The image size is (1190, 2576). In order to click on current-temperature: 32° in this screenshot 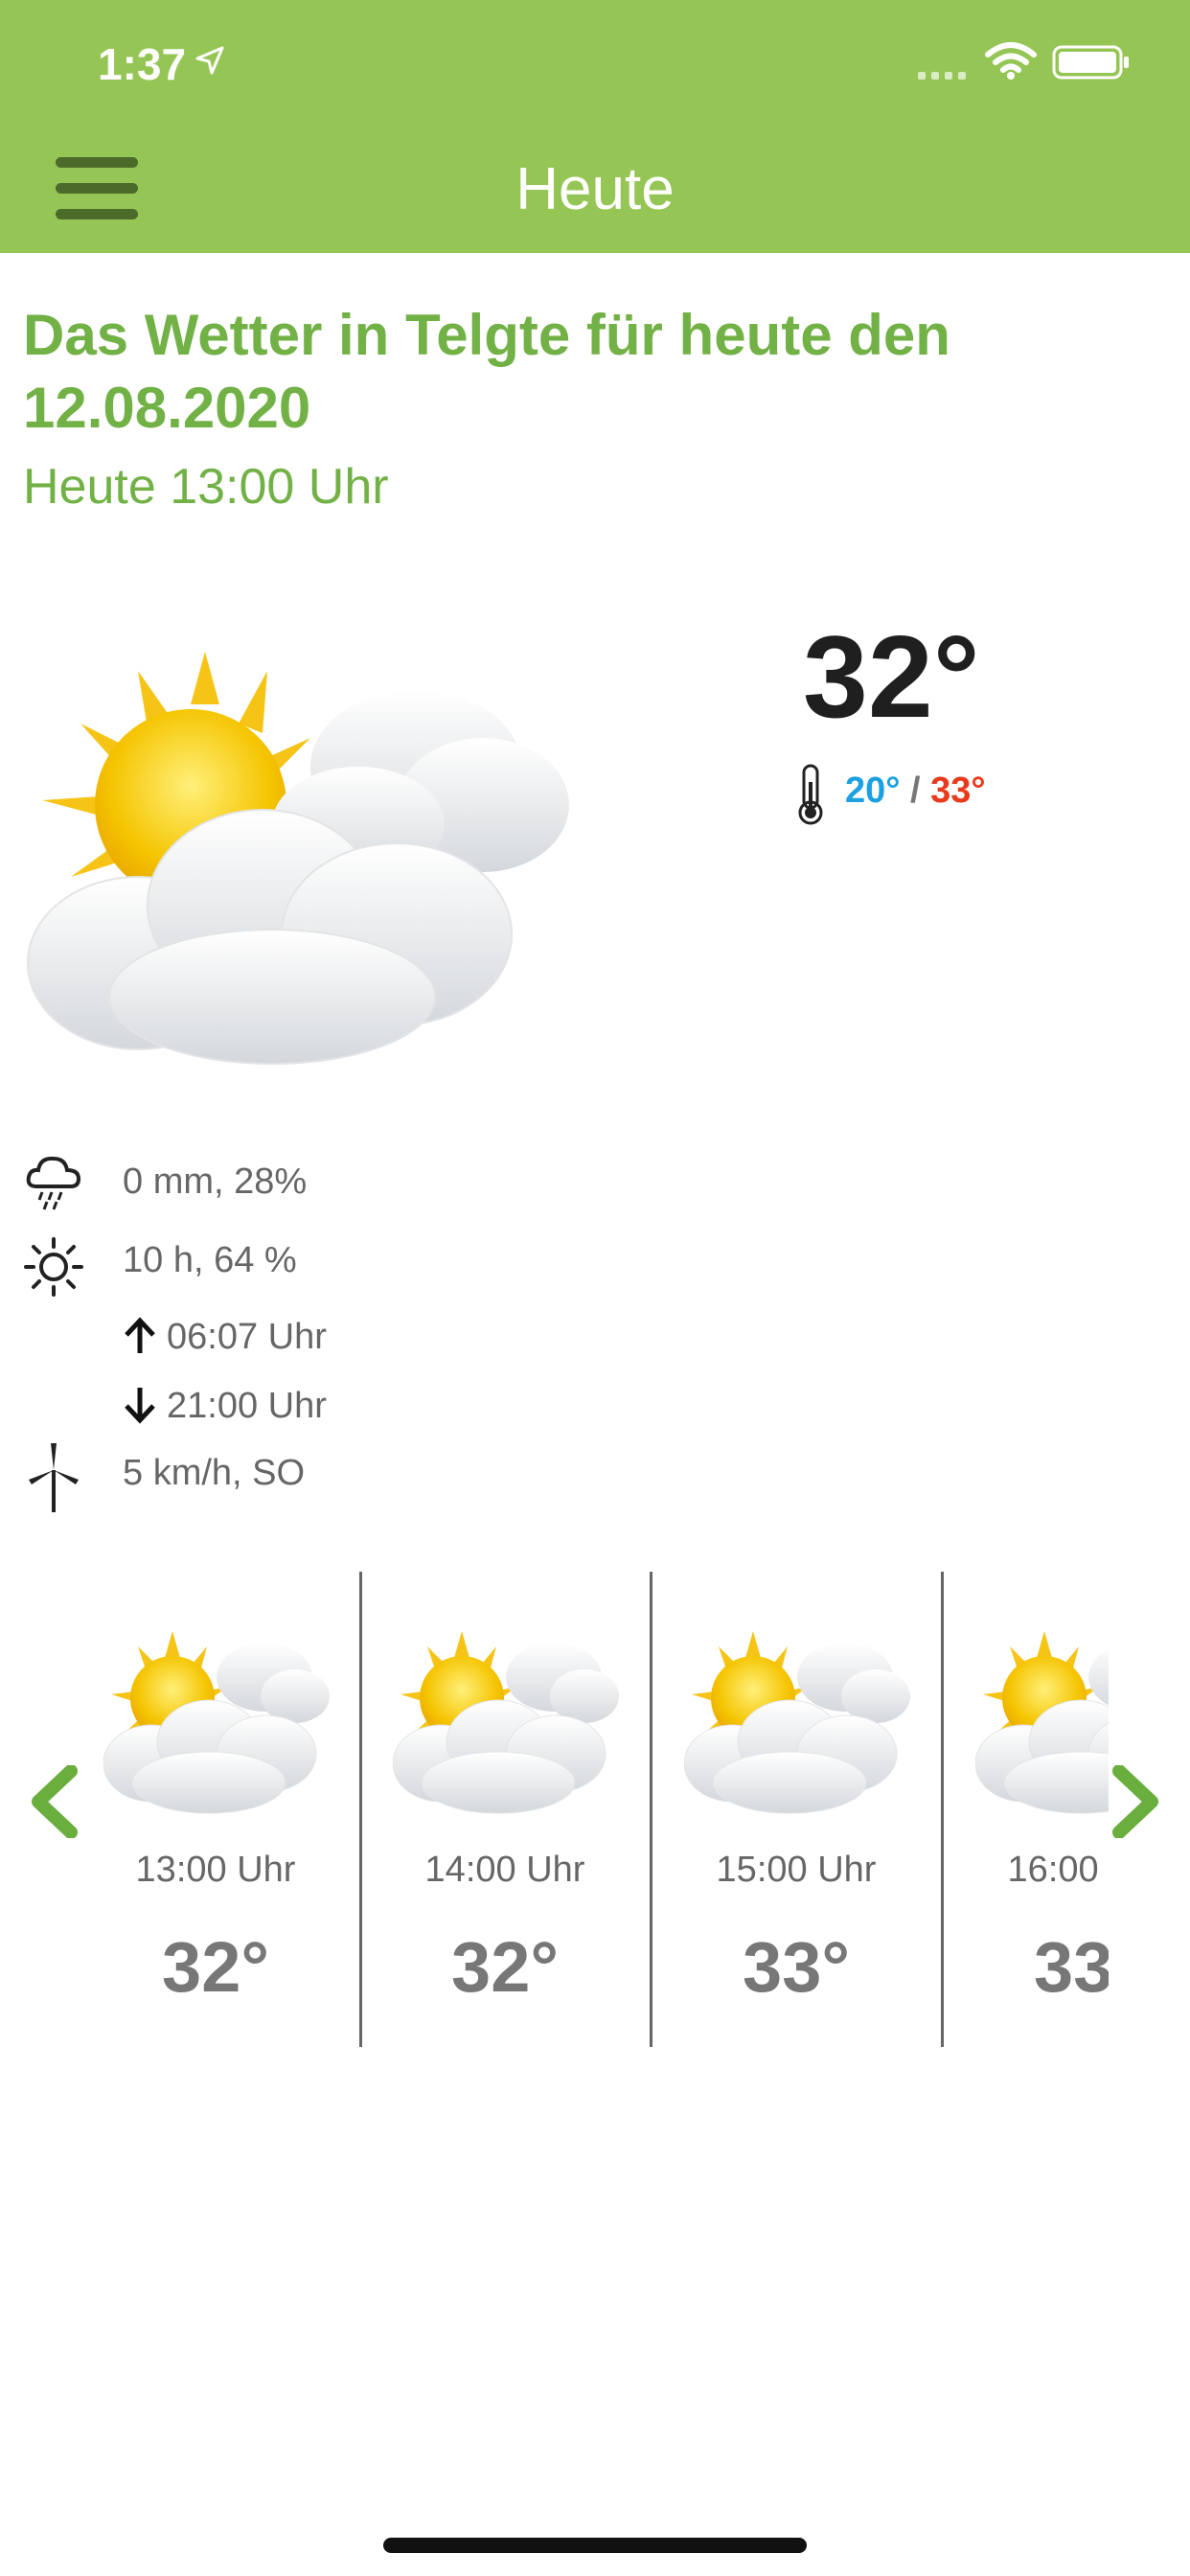, I will do `click(891, 676)`.